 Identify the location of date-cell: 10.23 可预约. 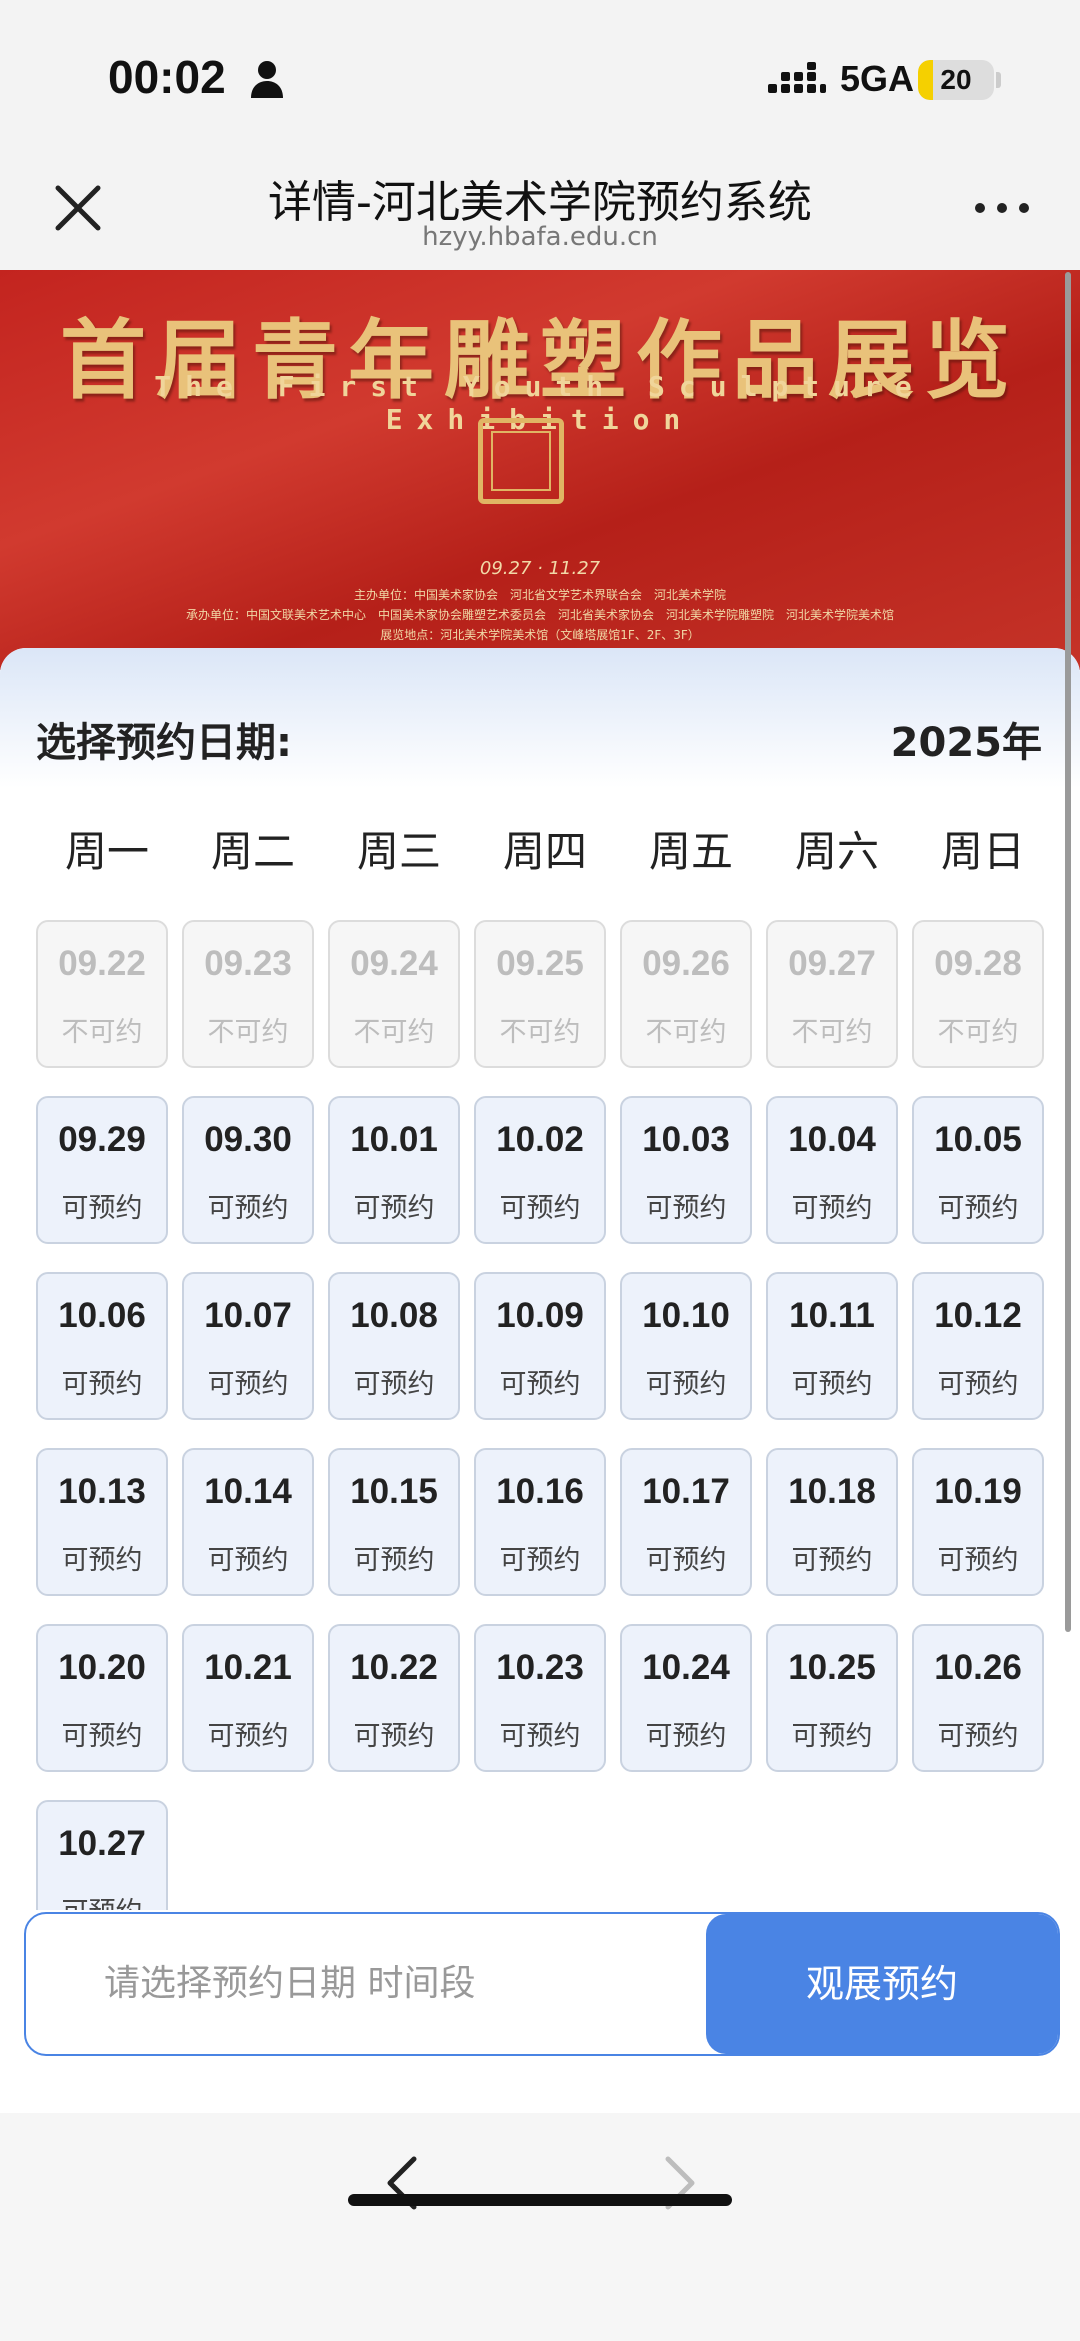
(540, 1698).